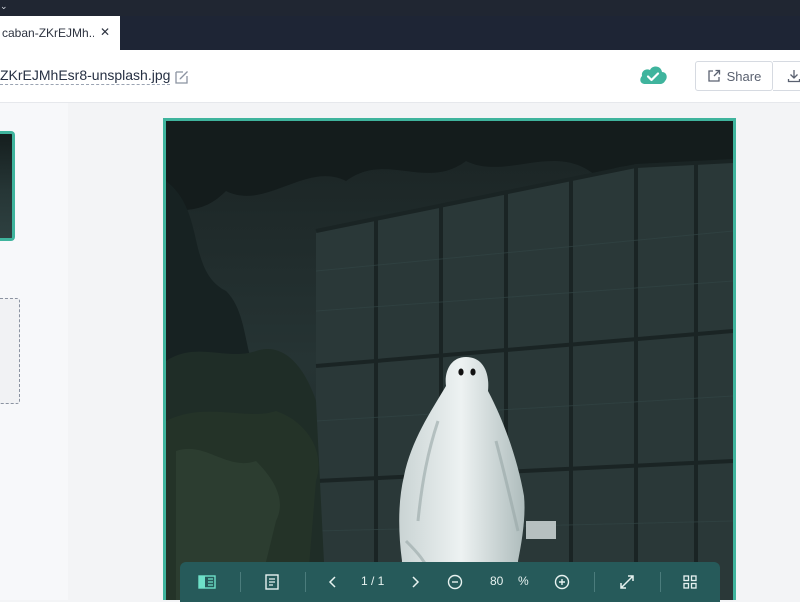  What do you see at coordinates (400, 8) in the screenshot?
I see `window-titlebar: ⌄` at bounding box center [400, 8].